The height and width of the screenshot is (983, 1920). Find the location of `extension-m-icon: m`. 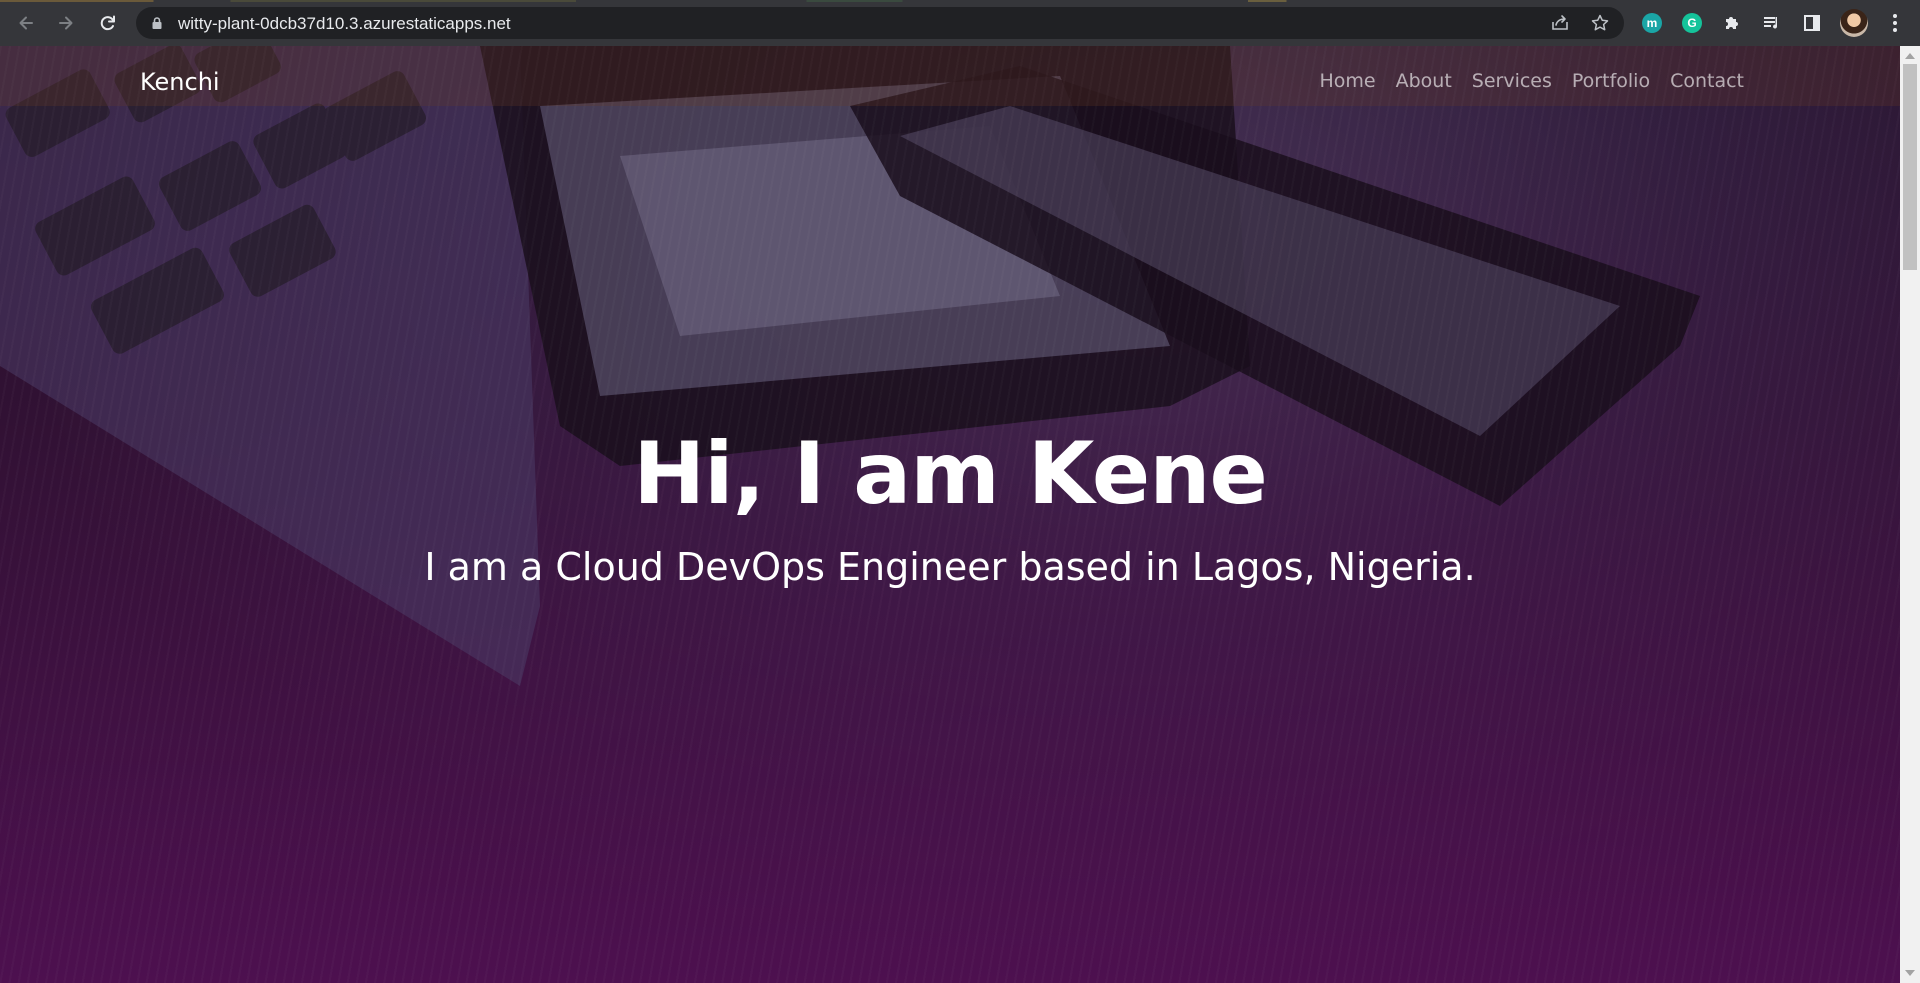

extension-m-icon: m is located at coordinates (1652, 23).